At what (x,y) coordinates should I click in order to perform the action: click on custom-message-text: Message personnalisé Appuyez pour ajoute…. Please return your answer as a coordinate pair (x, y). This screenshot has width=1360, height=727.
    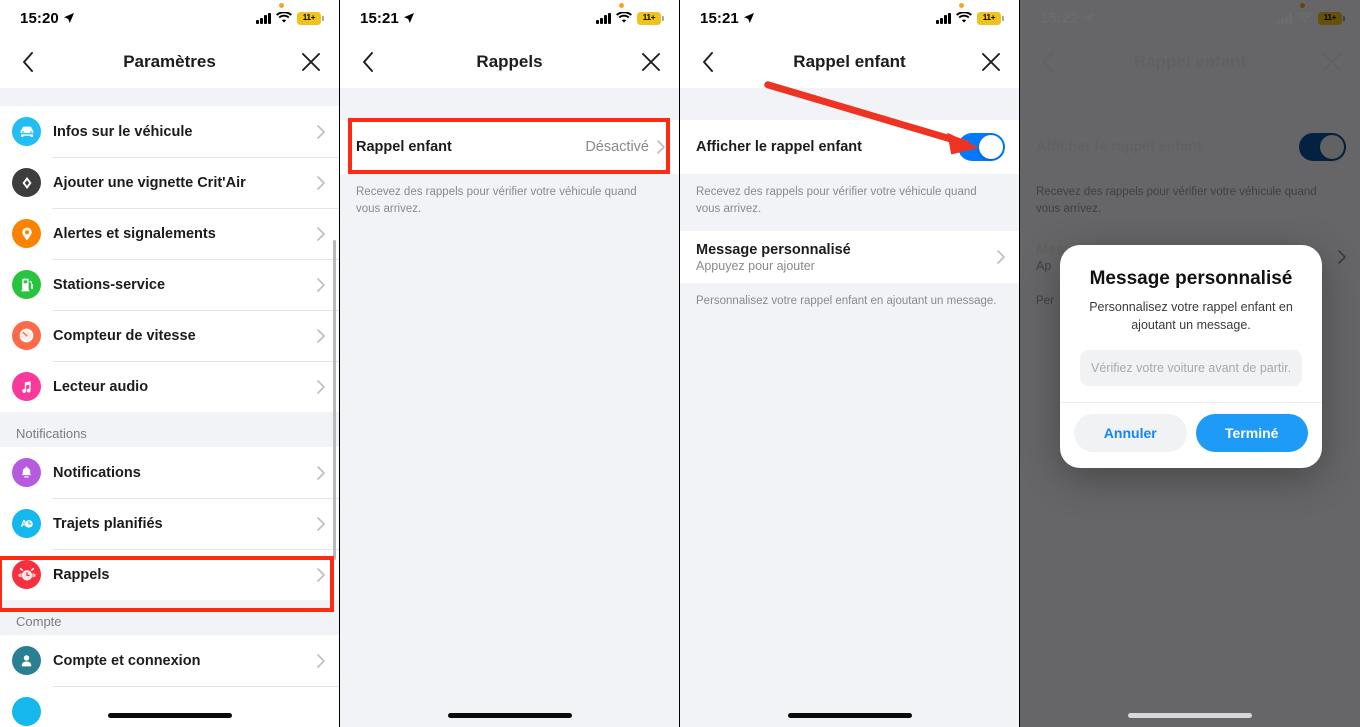
    Looking at the image, I should click on (846, 257).